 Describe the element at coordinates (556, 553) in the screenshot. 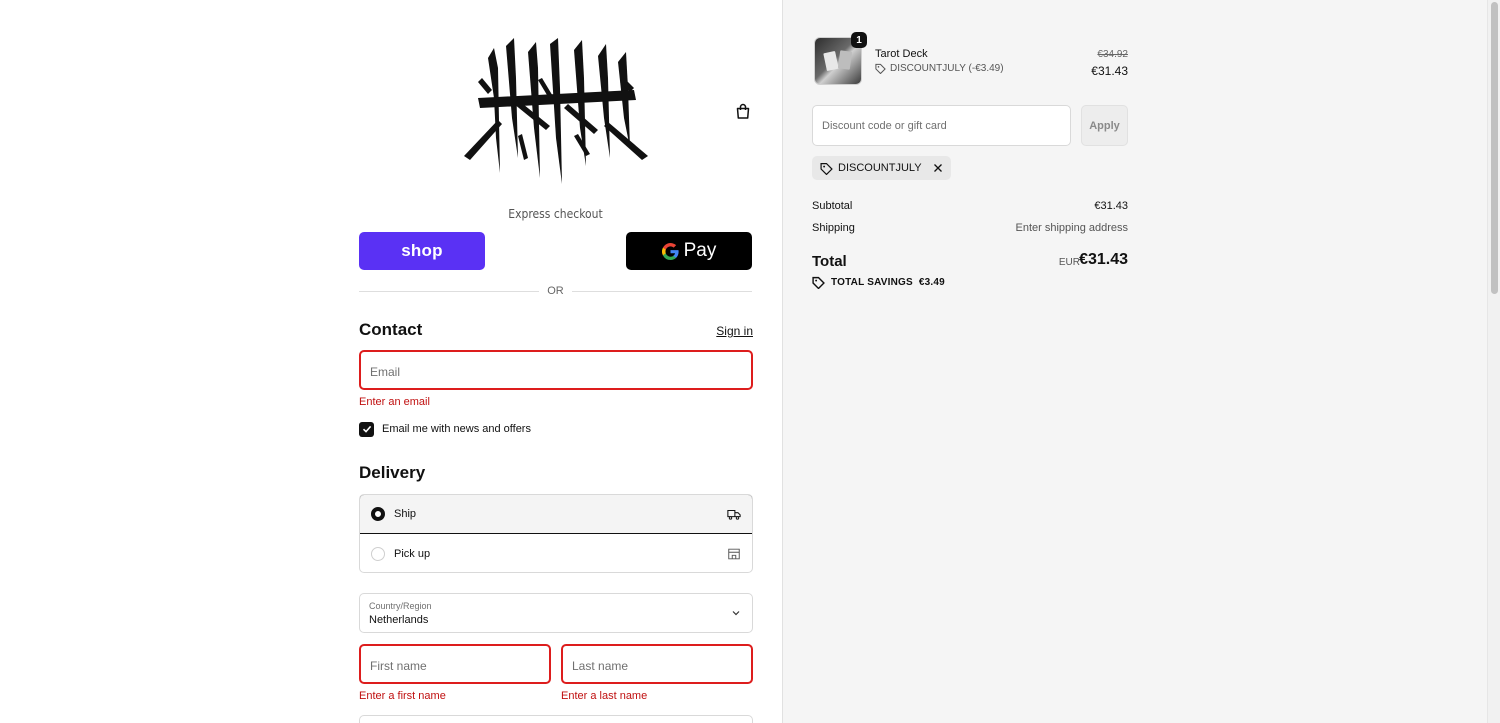

I see `delivery-option-pickup: Pick up` at that location.